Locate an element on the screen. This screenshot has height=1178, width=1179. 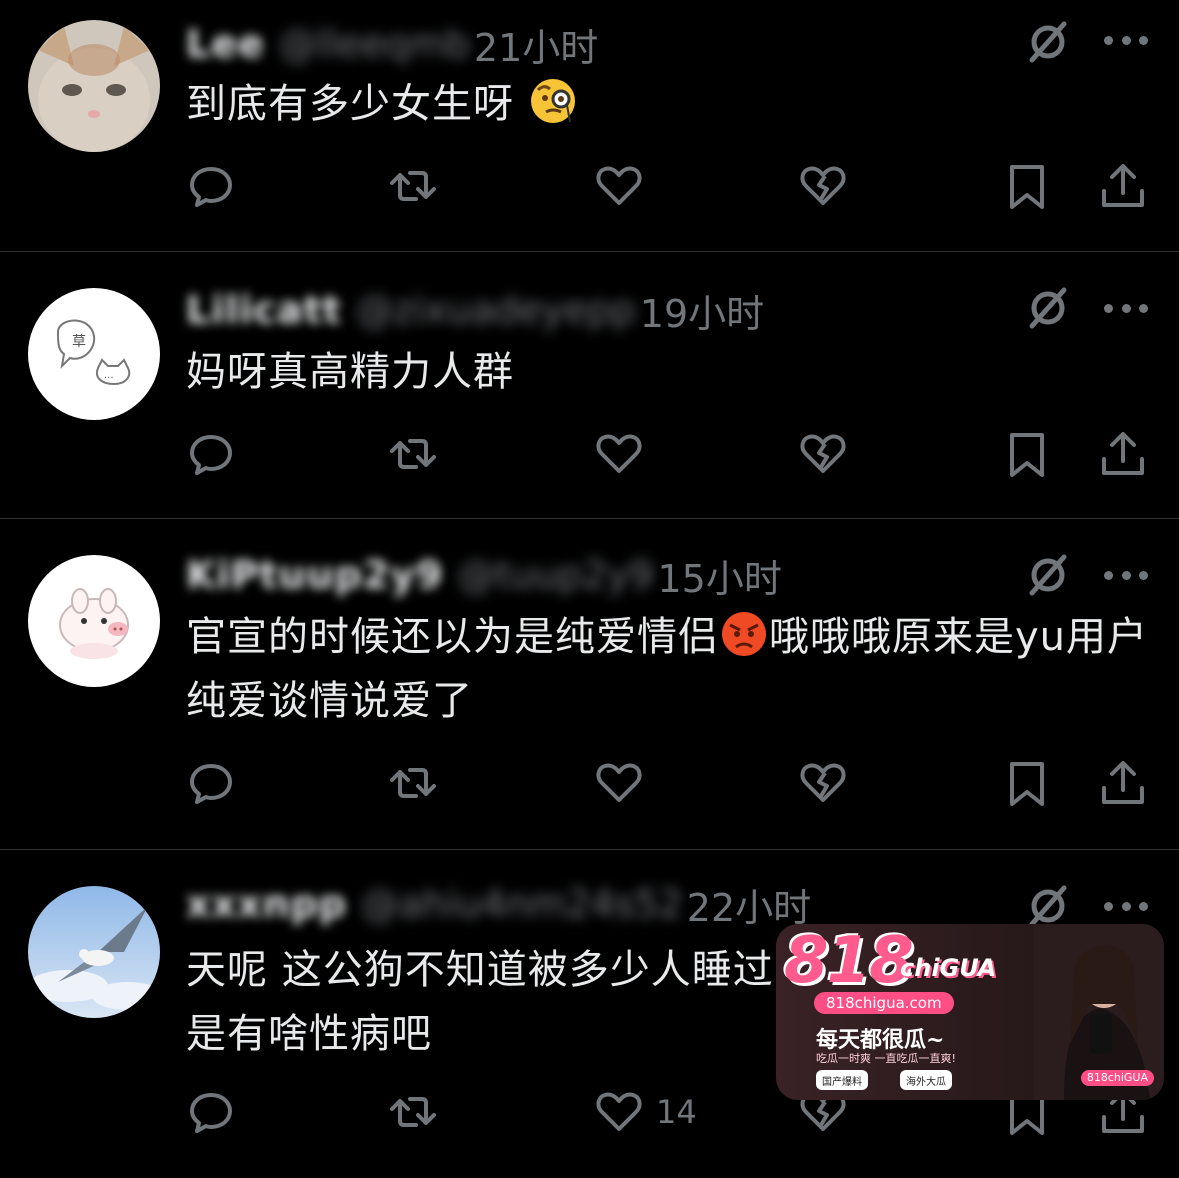
post-time: 21小时 is located at coordinates (536, 44).